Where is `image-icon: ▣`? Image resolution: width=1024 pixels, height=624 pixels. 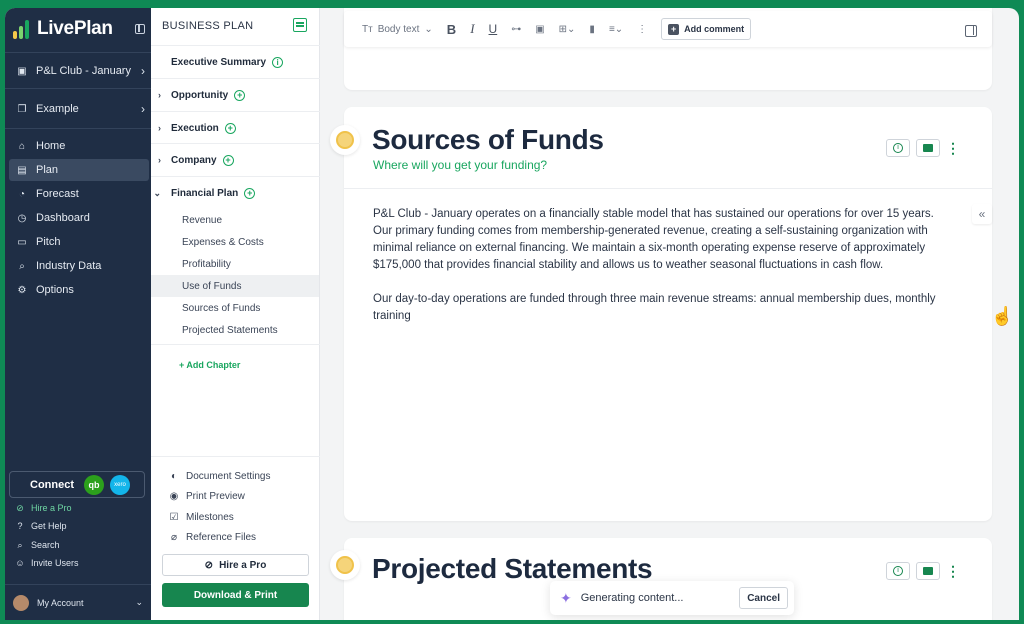 image-icon: ▣ is located at coordinates (539, 29).